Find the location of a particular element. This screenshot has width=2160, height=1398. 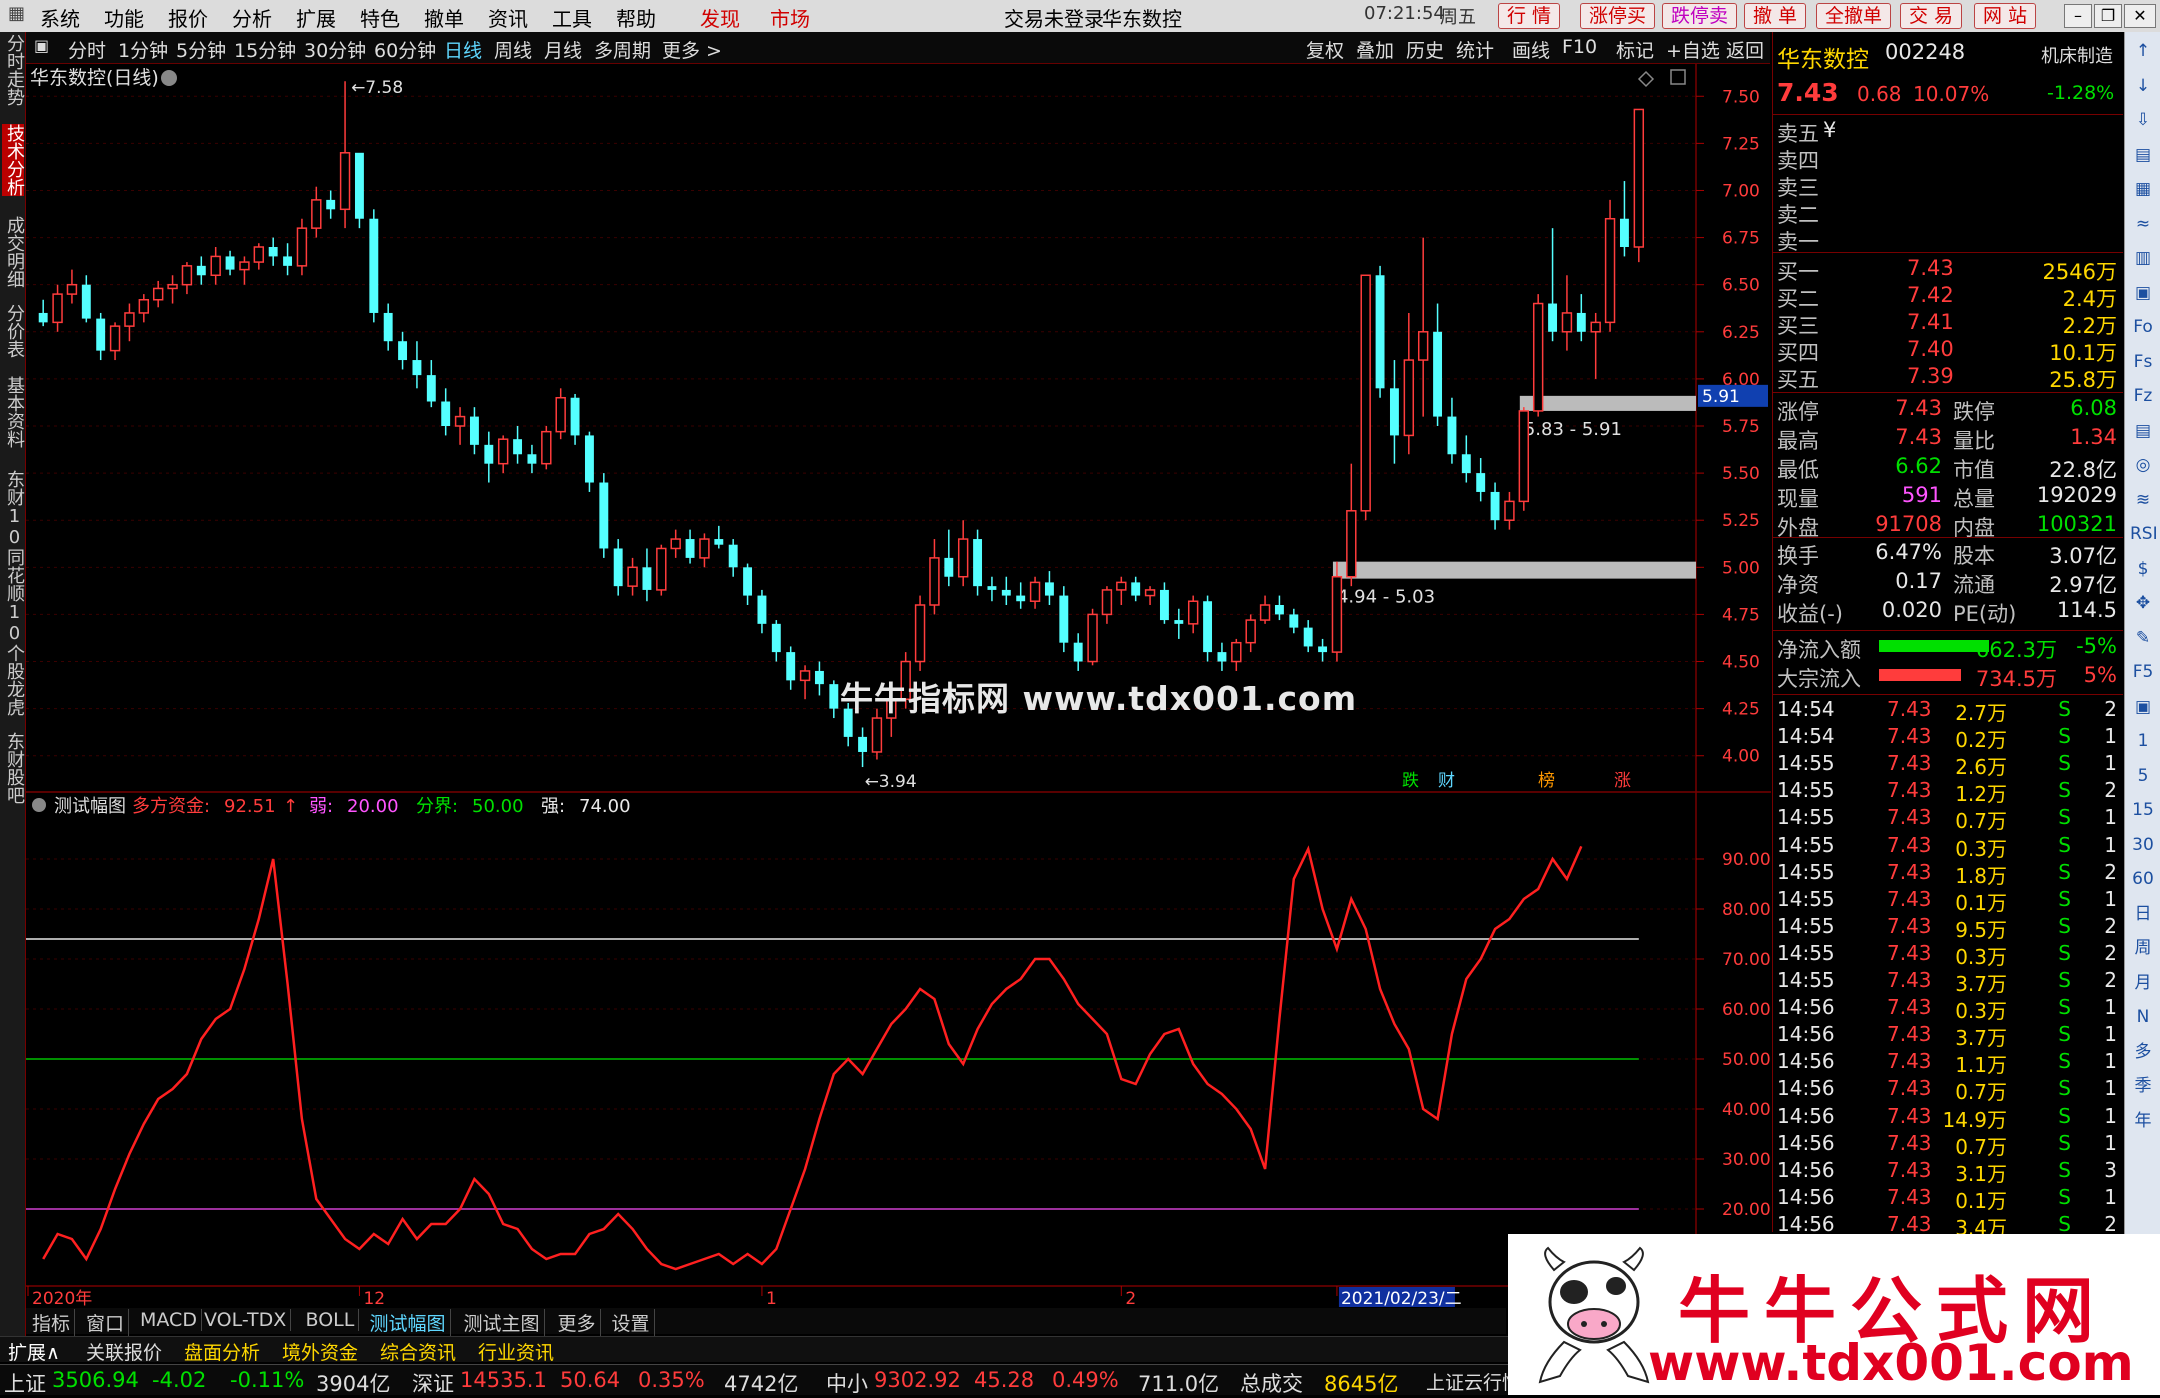

quick-button-limit-down-sell: 跌停卖 is located at coordinates (1700, 16).